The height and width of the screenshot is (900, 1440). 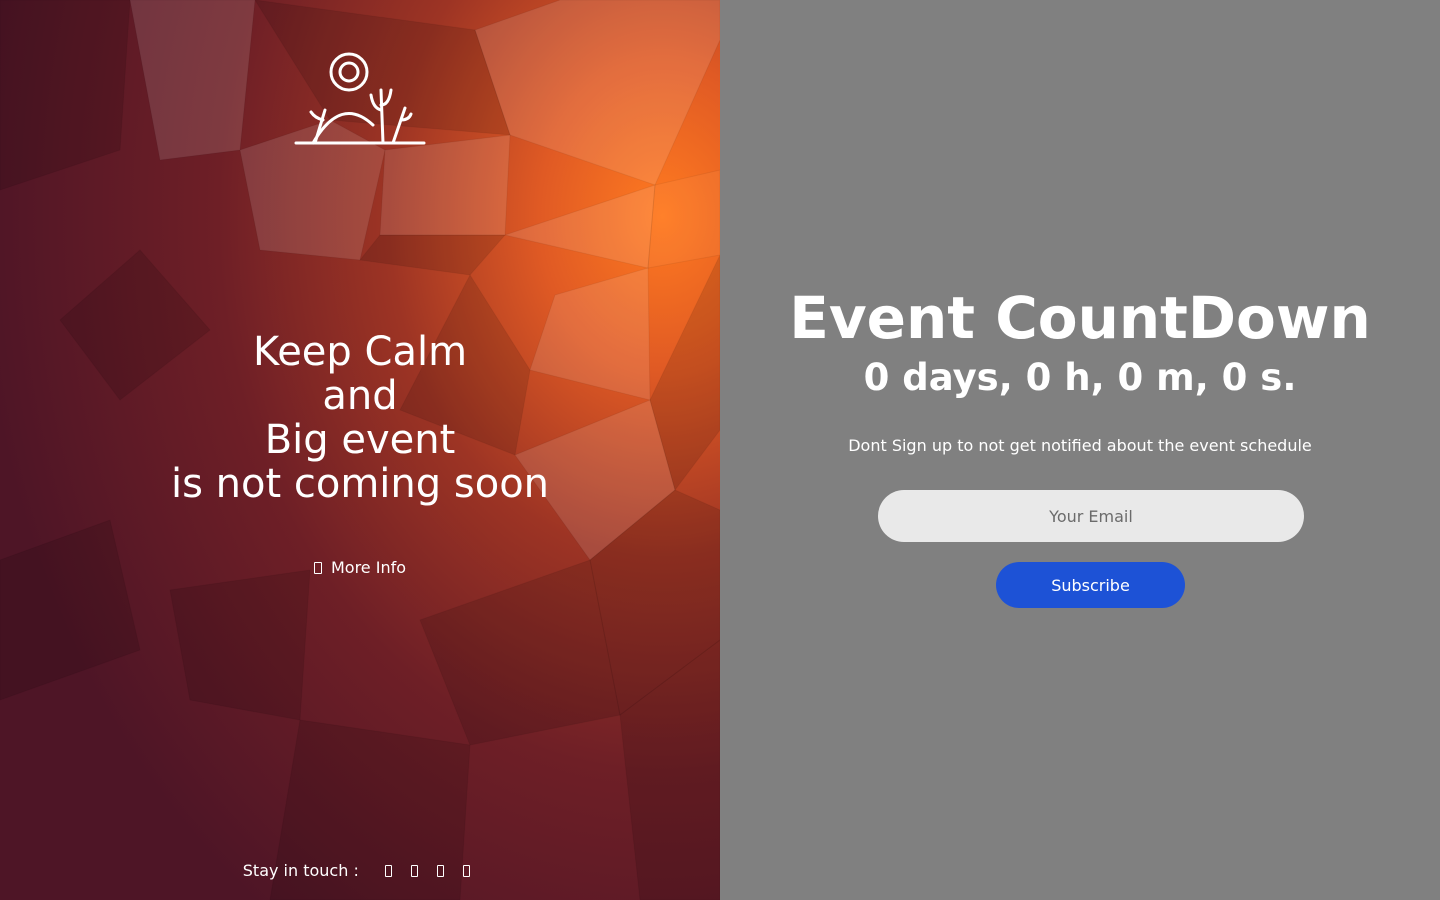 What do you see at coordinates (1090, 585) in the screenshot?
I see `subscribe-button: Subscribe` at bounding box center [1090, 585].